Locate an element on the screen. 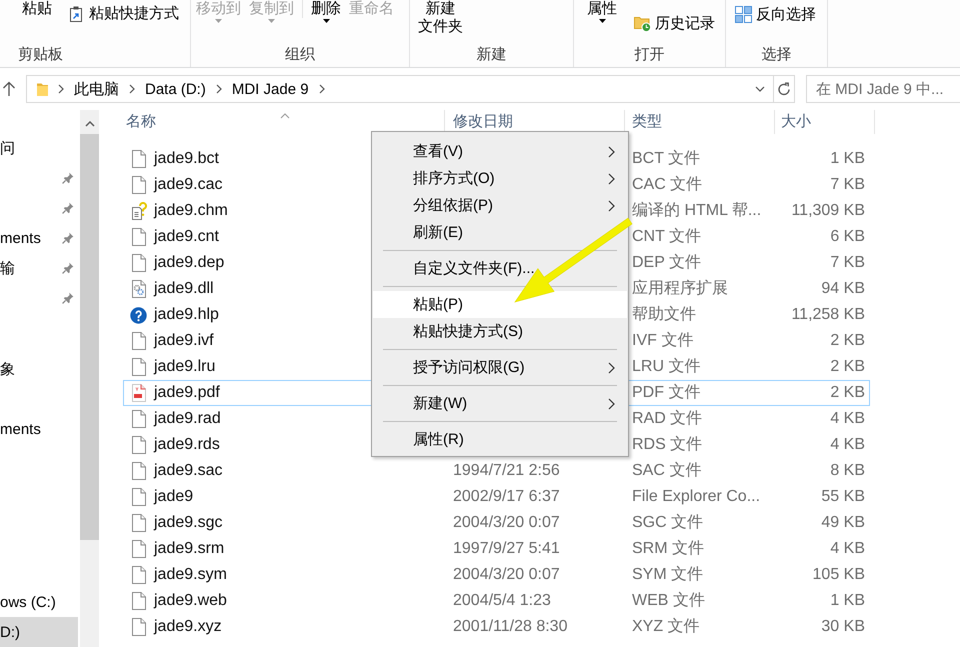  menu-item: 查看(V) is located at coordinates (500, 151).